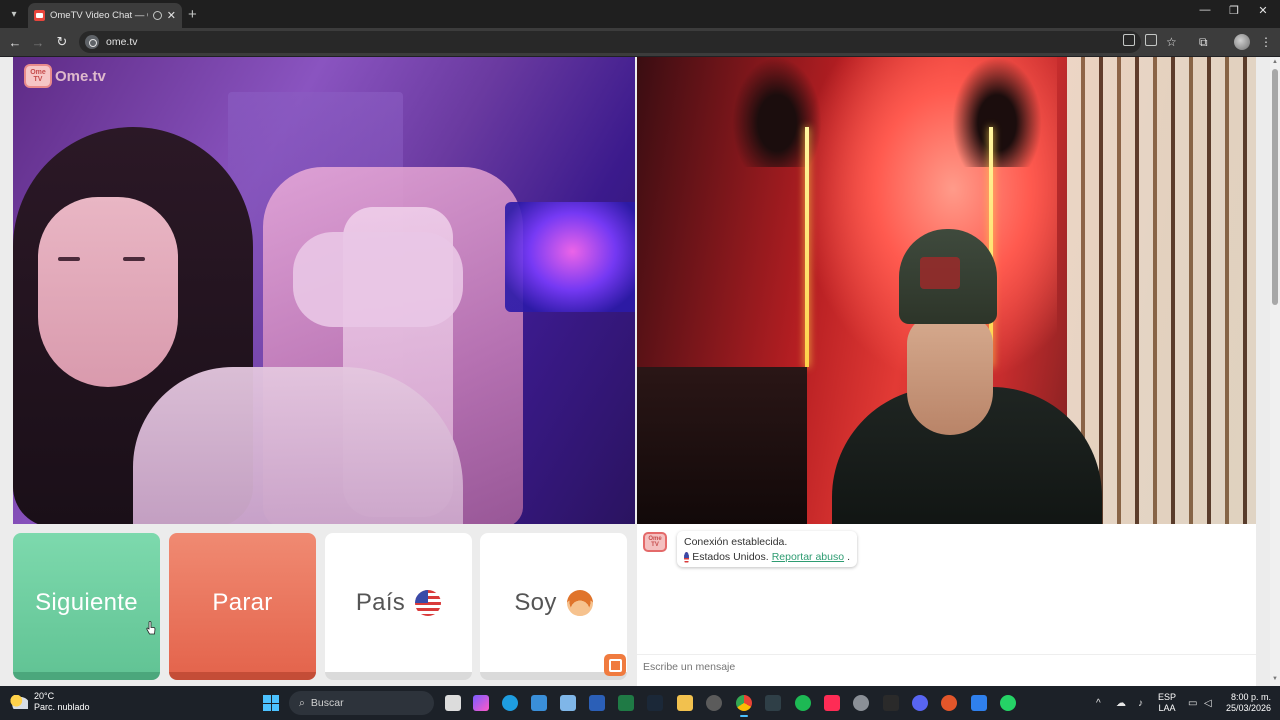 The image size is (1280, 720). I want to click on stop-button: Parar, so click(242, 606).